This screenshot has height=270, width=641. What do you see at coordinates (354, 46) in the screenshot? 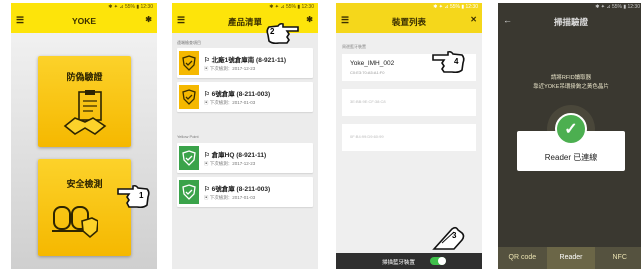
I see `section-label: 周邊藍牙裝置` at bounding box center [354, 46].